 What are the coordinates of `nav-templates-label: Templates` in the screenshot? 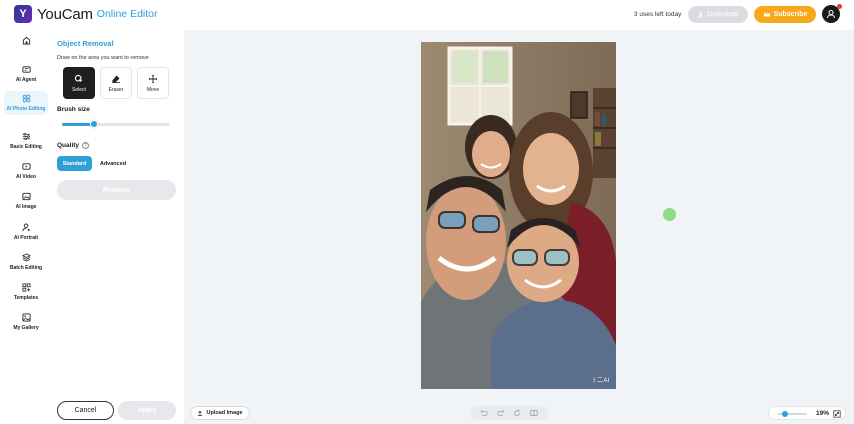 It's located at (26, 298).